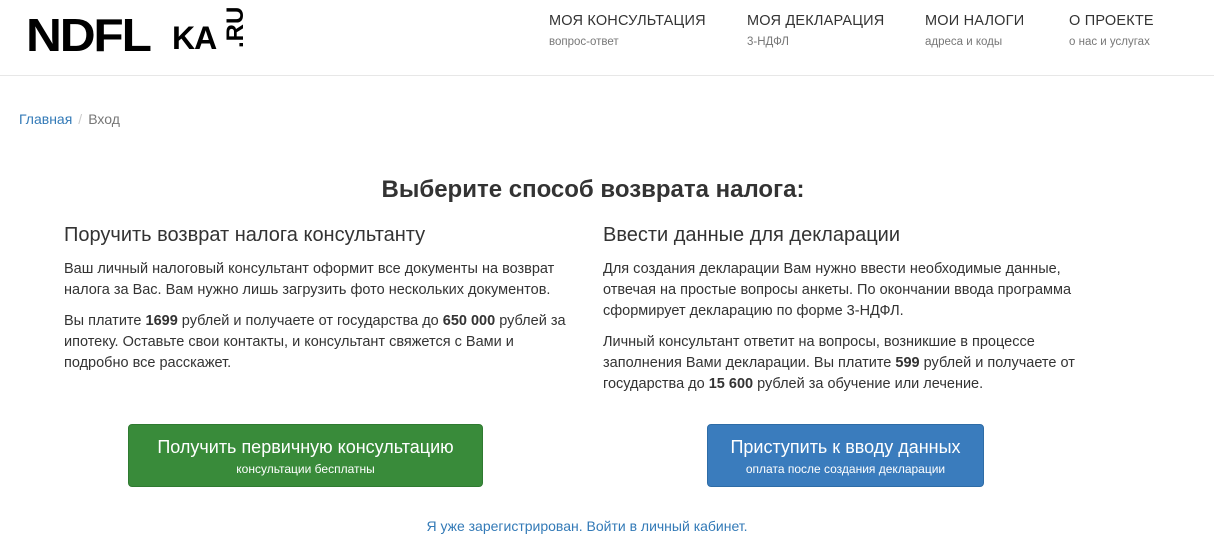 The width and height of the screenshot is (1214, 555). What do you see at coordinates (235, 27) in the screenshot?
I see `logo-tld-text: .RU` at bounding box center [235, 27].